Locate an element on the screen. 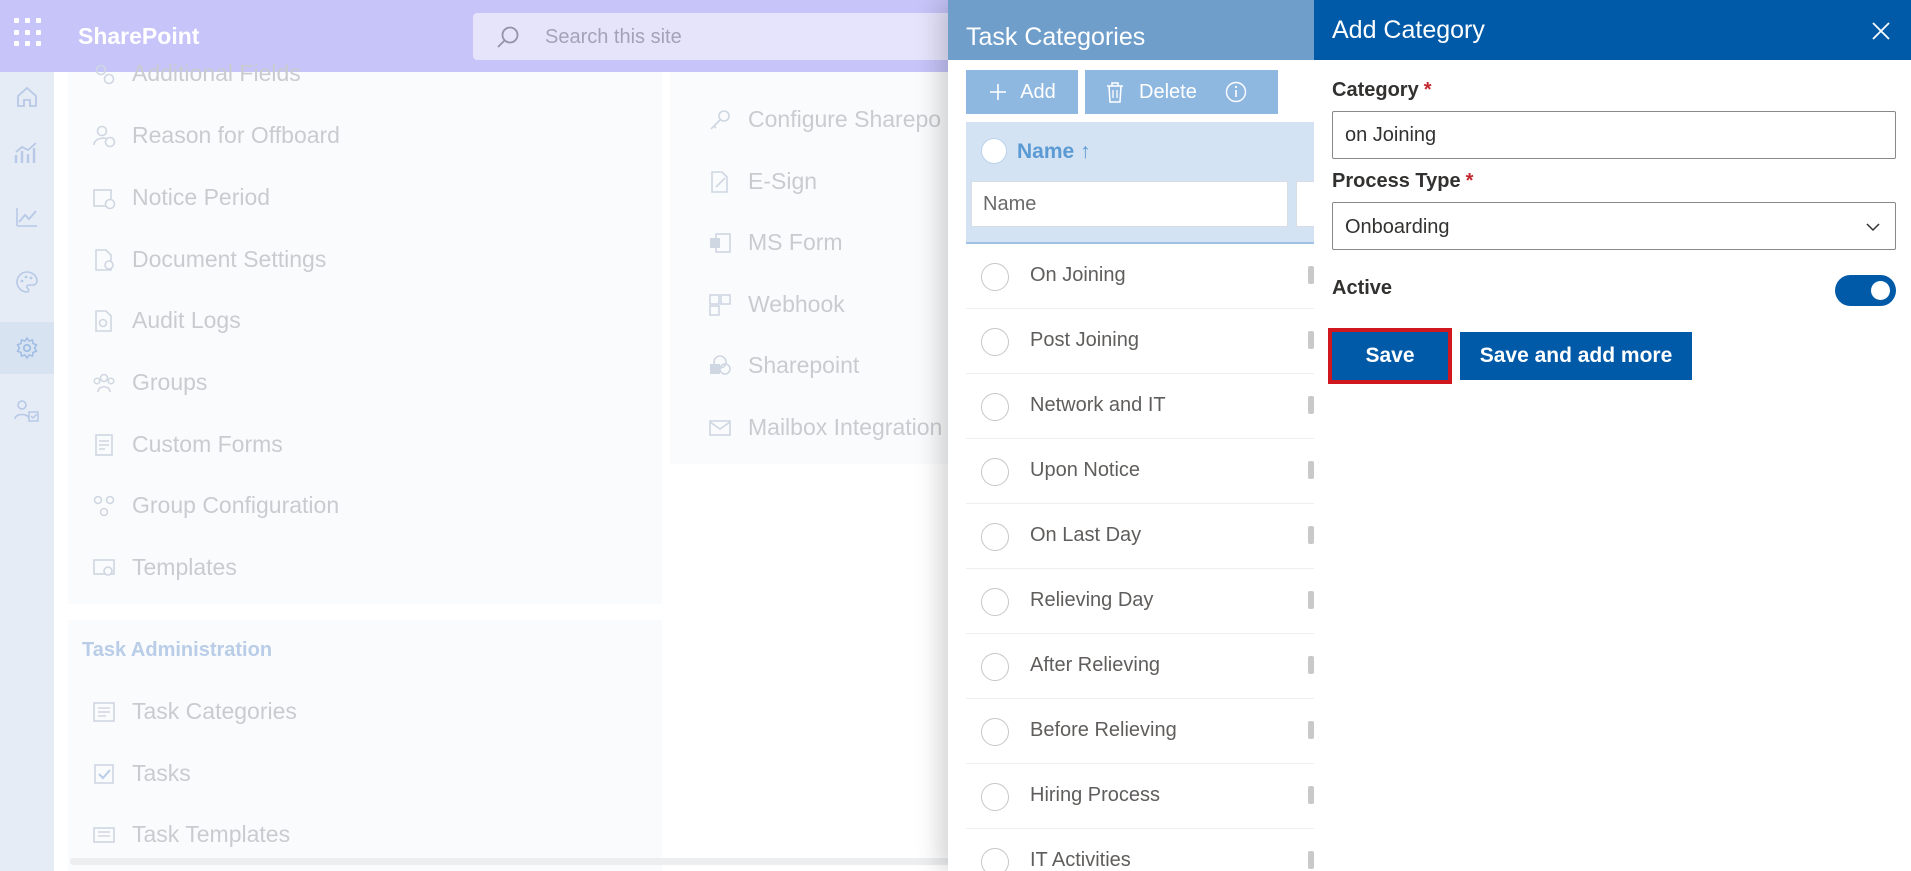  webhook-grid-icon is located at coordinates (720, 304).